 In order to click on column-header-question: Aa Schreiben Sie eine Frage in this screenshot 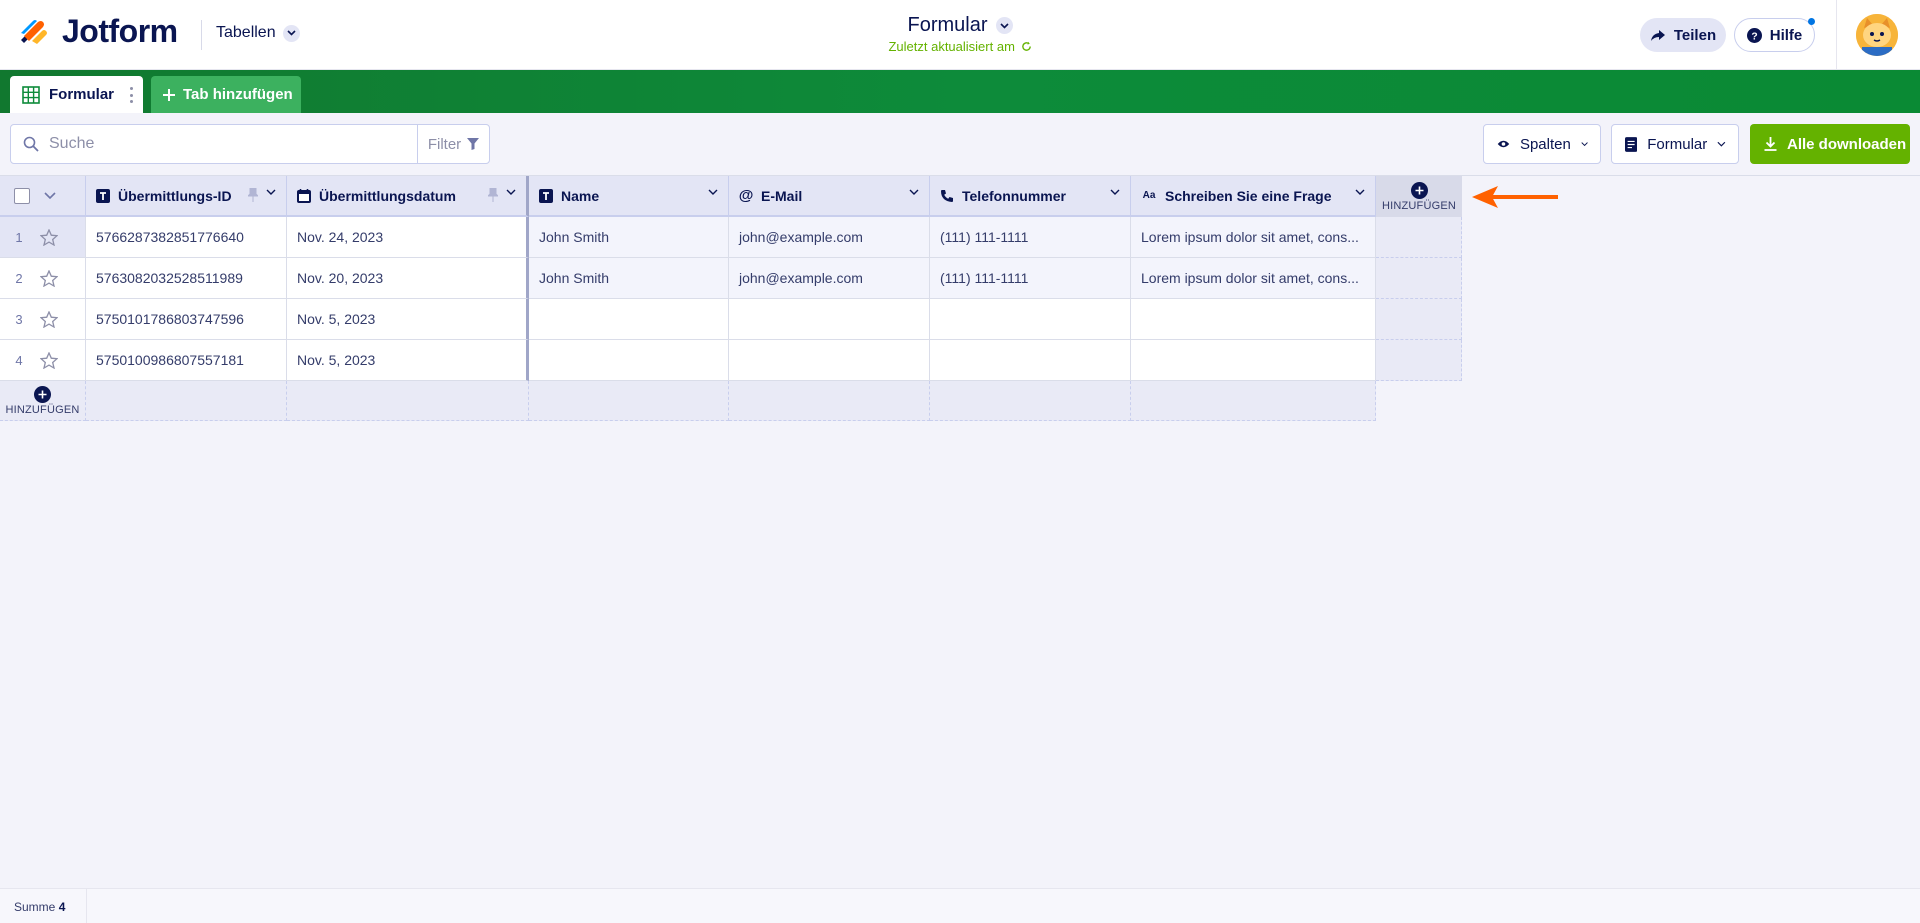, I will do `click(1253, 196)`.